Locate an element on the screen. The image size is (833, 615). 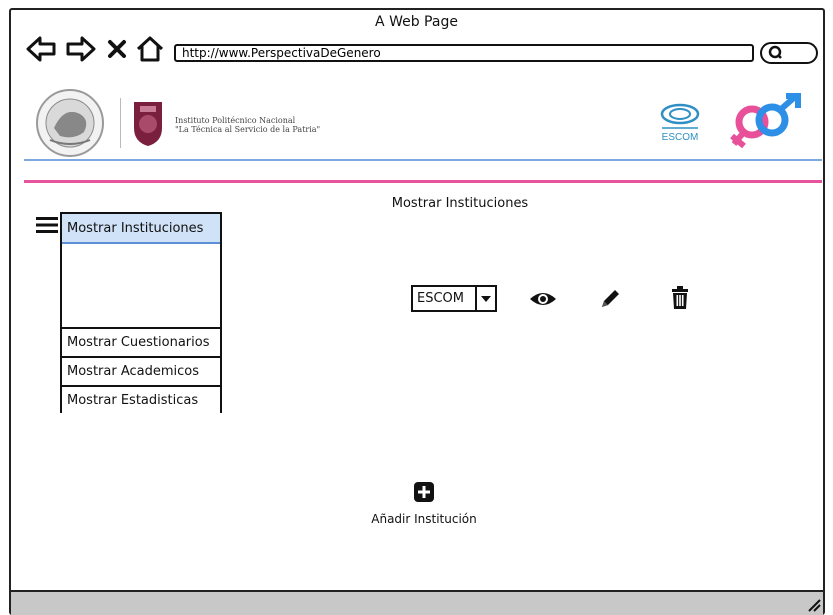
add-institution-label: Añadir Institución is located at coordinates (416, 519).